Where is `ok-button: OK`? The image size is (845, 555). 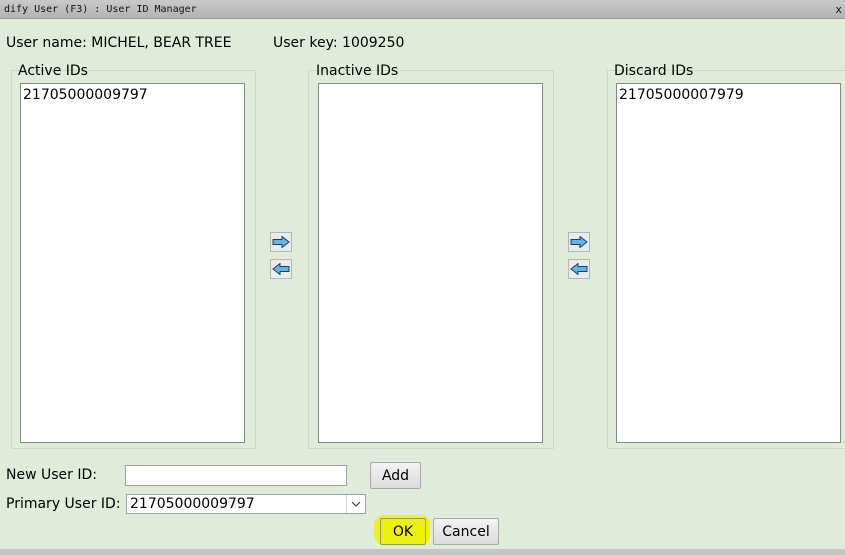
ok-button: OK is located at coordinates (403, 531).